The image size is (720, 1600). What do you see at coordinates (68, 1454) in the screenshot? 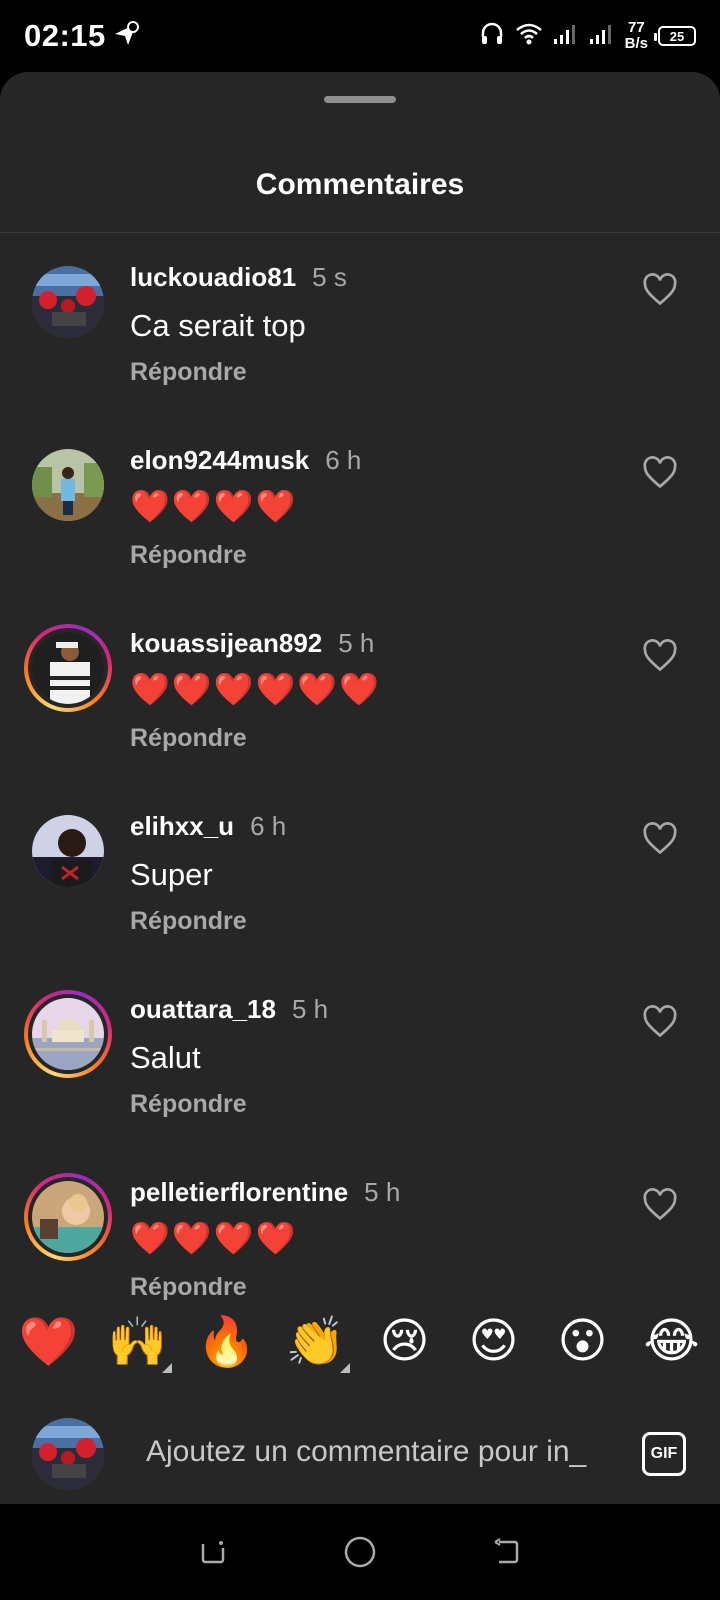
I see `my-avatar` at bounding box center [68, 1454].